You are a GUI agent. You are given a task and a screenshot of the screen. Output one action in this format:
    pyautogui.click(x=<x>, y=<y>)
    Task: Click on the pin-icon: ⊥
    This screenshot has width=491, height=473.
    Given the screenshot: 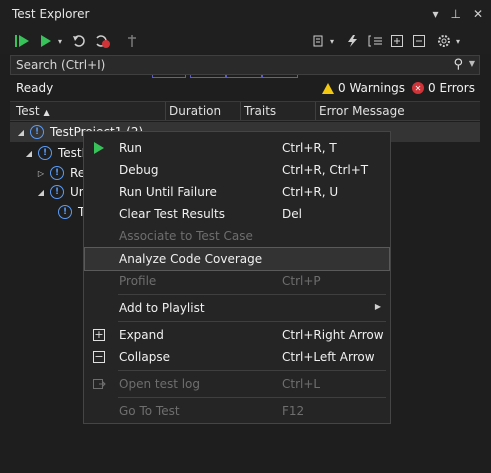 What is the action you would take?
    pyautogui.click(x=455, y=14)
    